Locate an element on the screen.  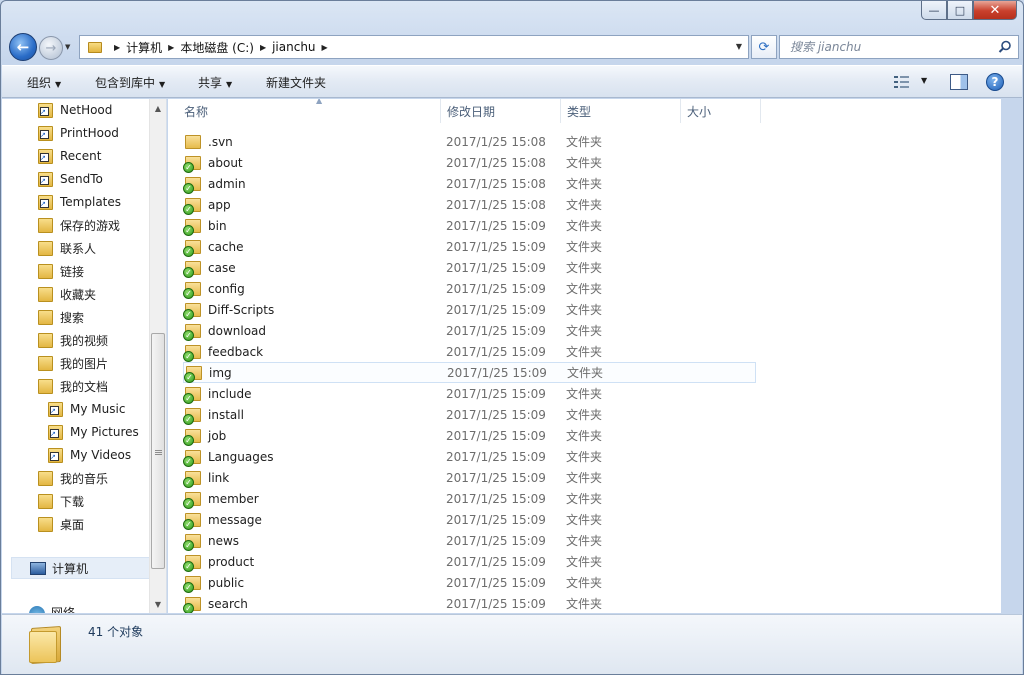
file-name-cell: ✓ Diff-Scripts is located at coordinates (314, 311).